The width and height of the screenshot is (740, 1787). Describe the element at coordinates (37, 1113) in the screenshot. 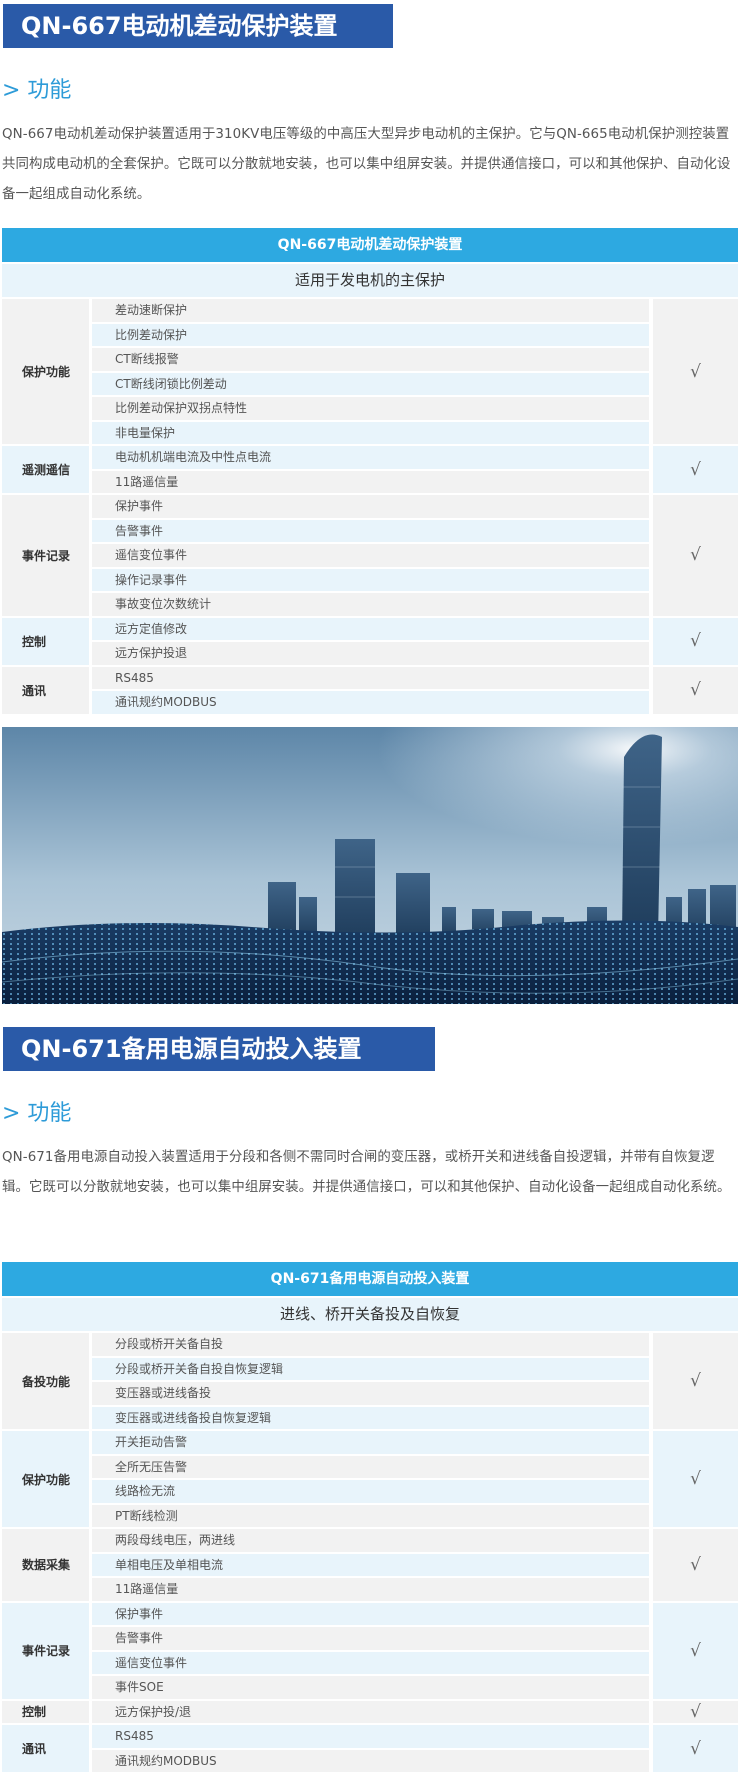

I see `section2-function-heading: > 功能` at that location.